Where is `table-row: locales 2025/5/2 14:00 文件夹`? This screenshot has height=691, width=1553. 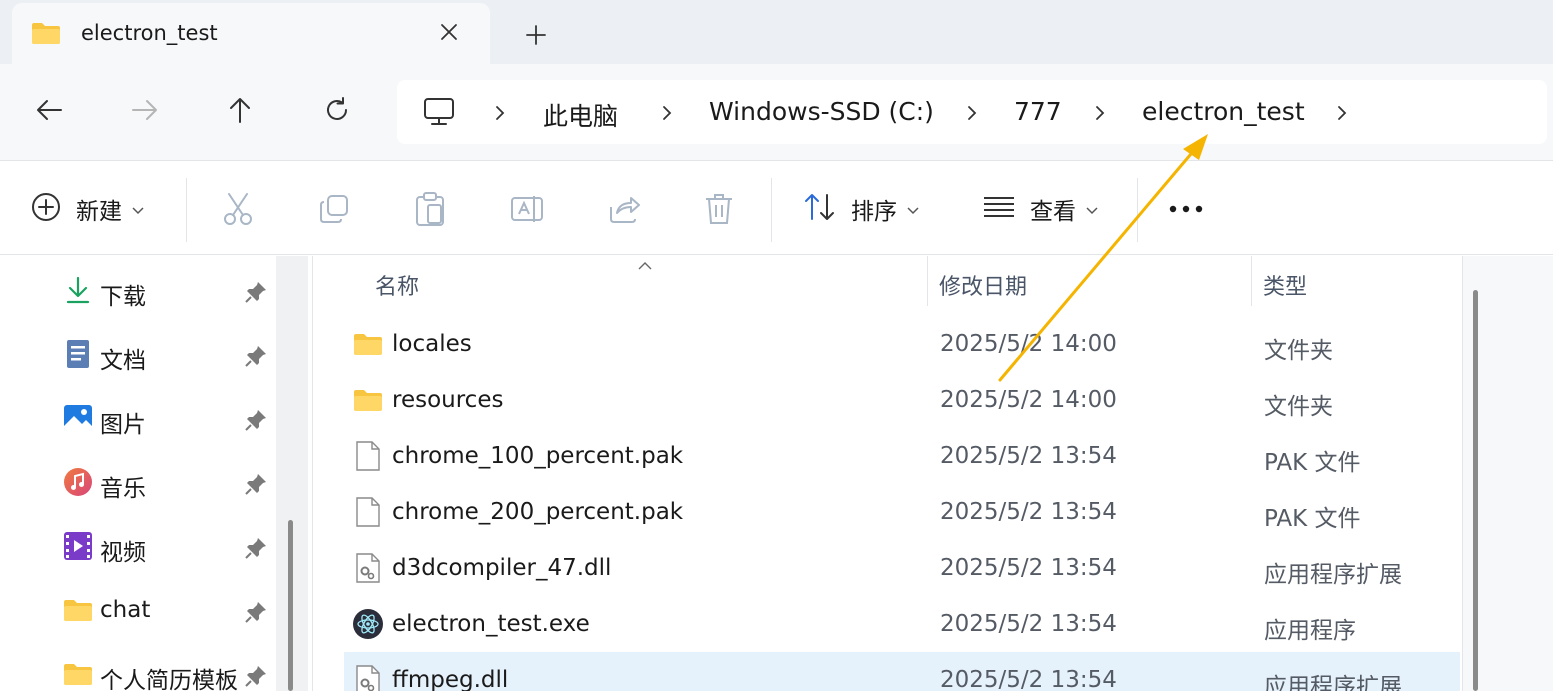 table-row: locales 2025/5/2 14:00 文件夹 is located at coordinates (902, 344).